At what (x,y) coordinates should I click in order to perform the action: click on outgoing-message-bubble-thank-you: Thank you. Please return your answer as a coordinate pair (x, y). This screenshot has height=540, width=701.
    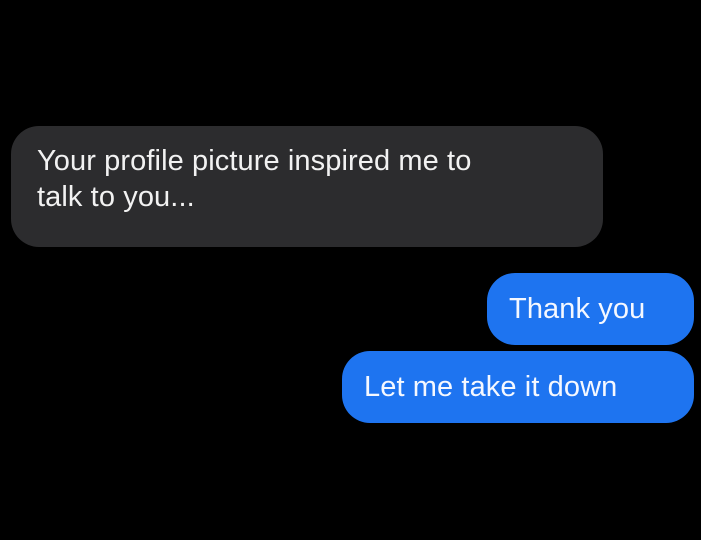
    Looking at the image, I should click on (590, 309).